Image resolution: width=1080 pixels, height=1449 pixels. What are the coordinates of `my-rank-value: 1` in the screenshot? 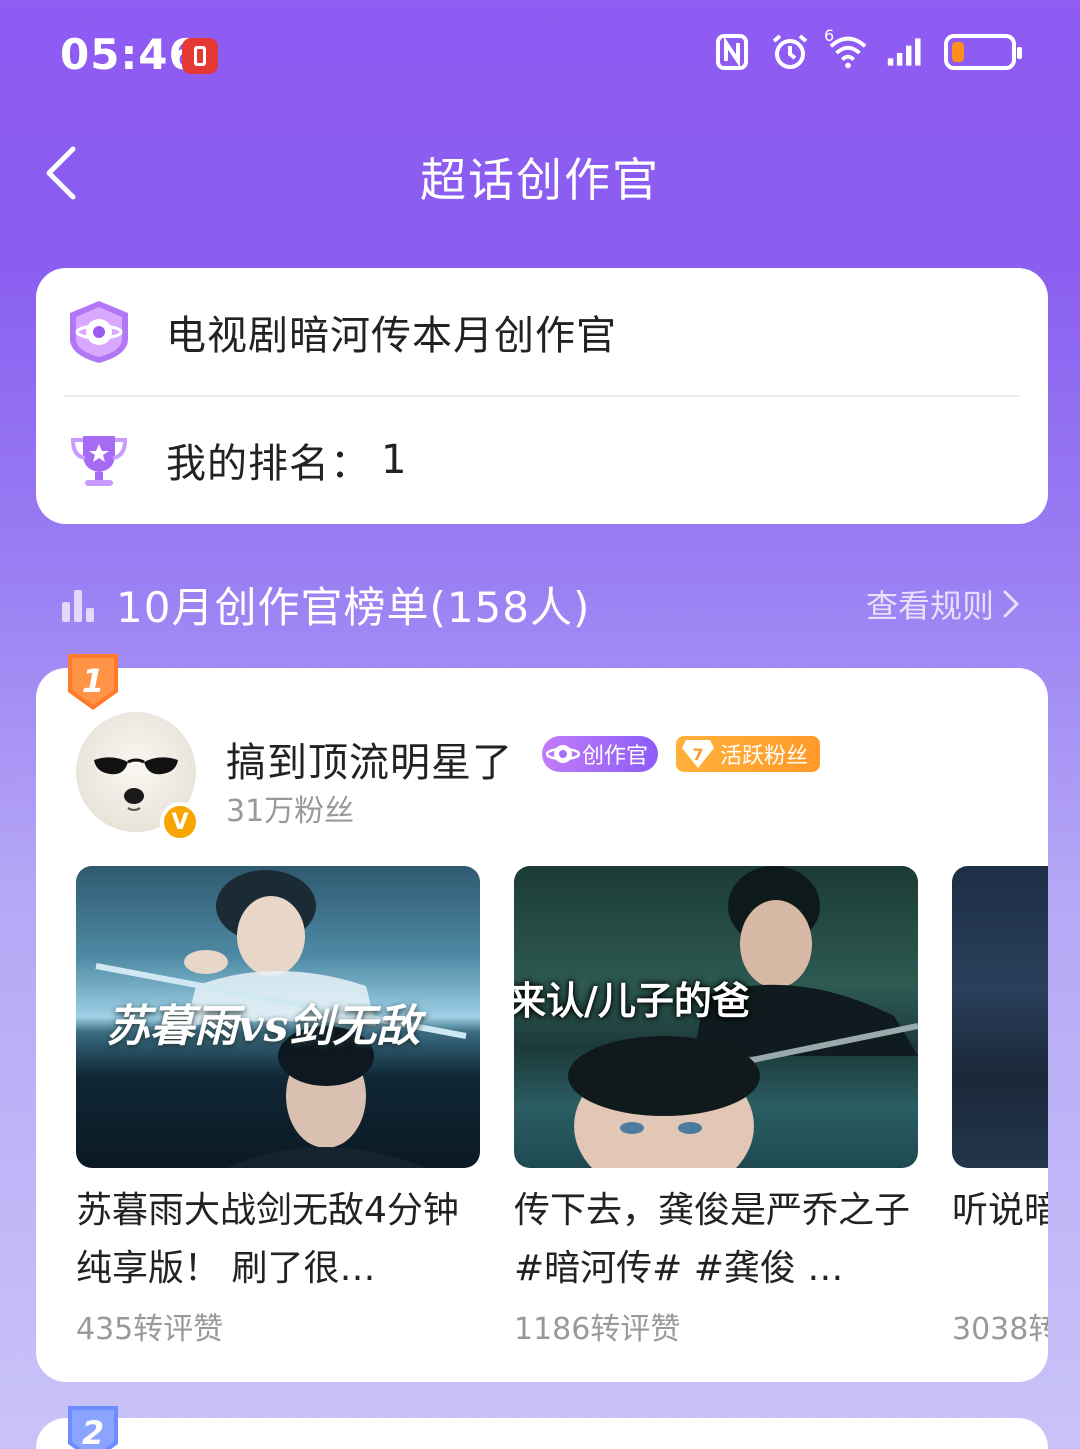 It's located at (394, 460).